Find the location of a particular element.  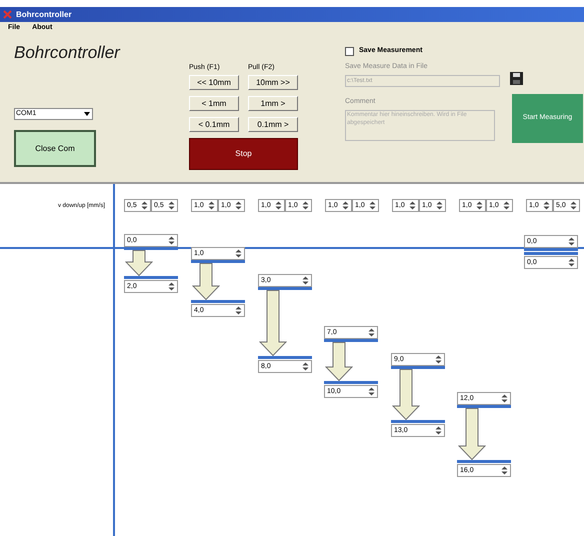

jog-button: < 0.1mm is located at coordinates (214, 124).